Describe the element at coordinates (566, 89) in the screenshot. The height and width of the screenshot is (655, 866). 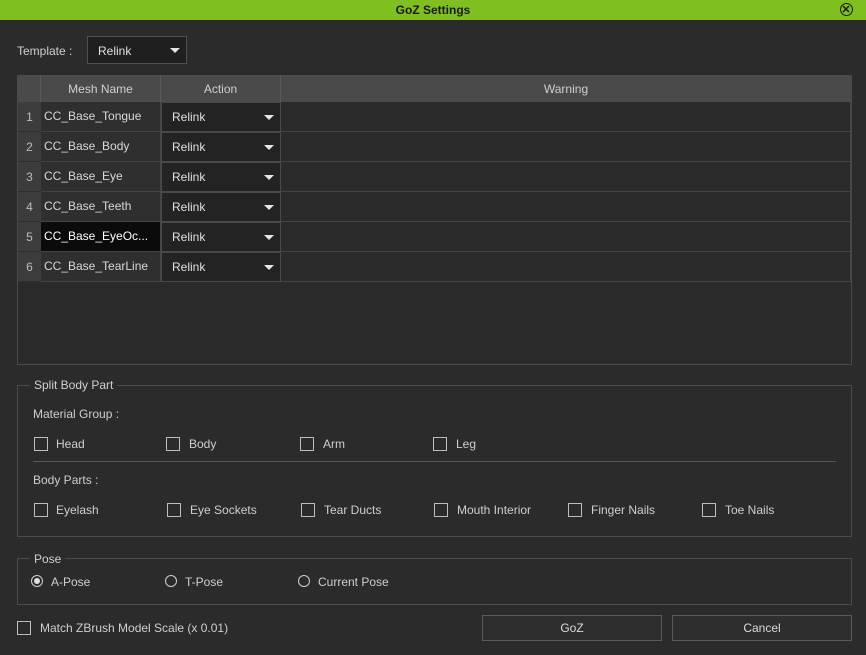
I see `header-warning: Warning` at that location.